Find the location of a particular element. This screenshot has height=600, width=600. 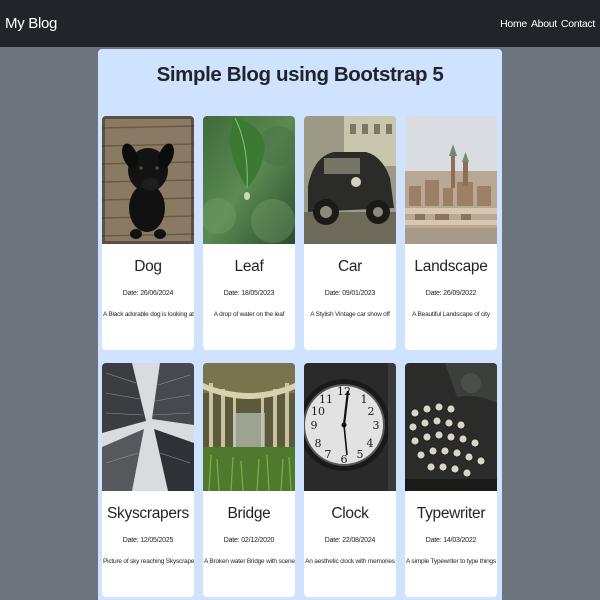

post-description: An aesthetic clock with memories is located at coordinates (350, 561).